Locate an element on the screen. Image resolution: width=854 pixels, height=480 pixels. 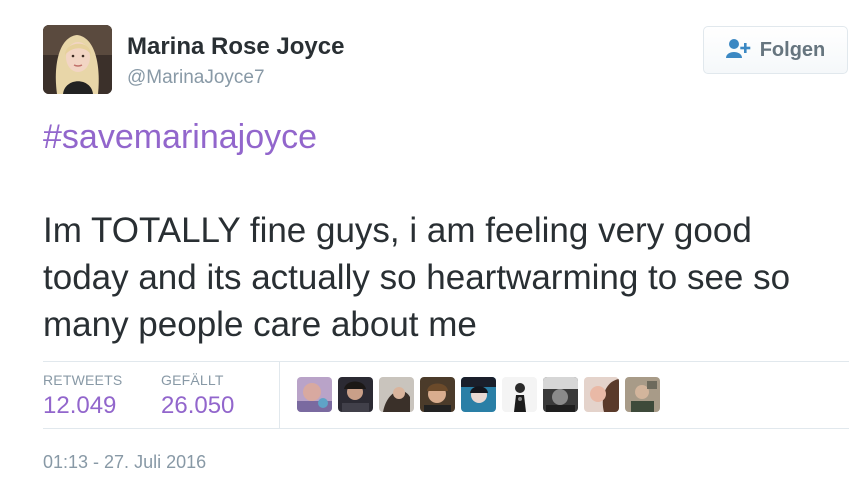
author-avatar is located at coordinates (77, 59).